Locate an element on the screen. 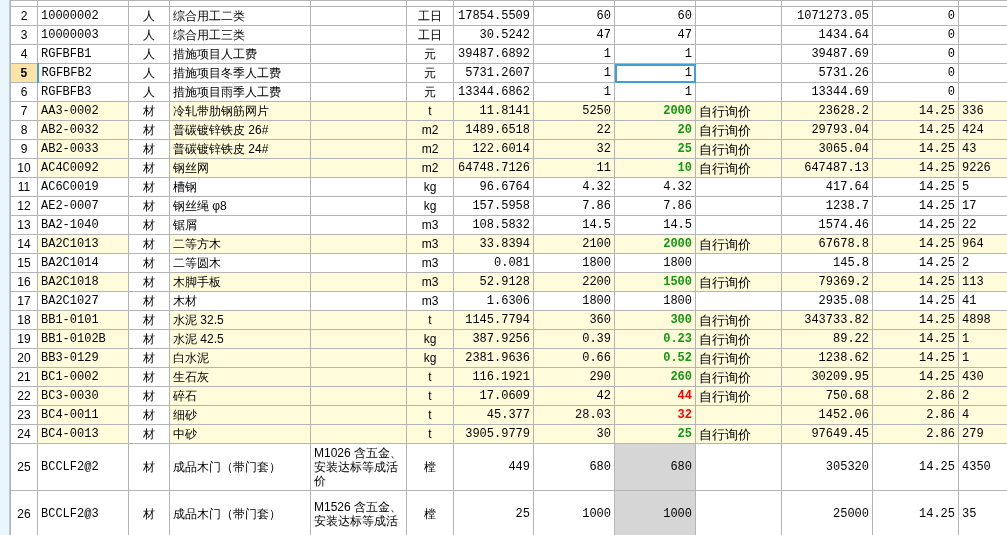 The image size is (1007, 535). table-cell: 樘 is located at coordinates (430, 466).